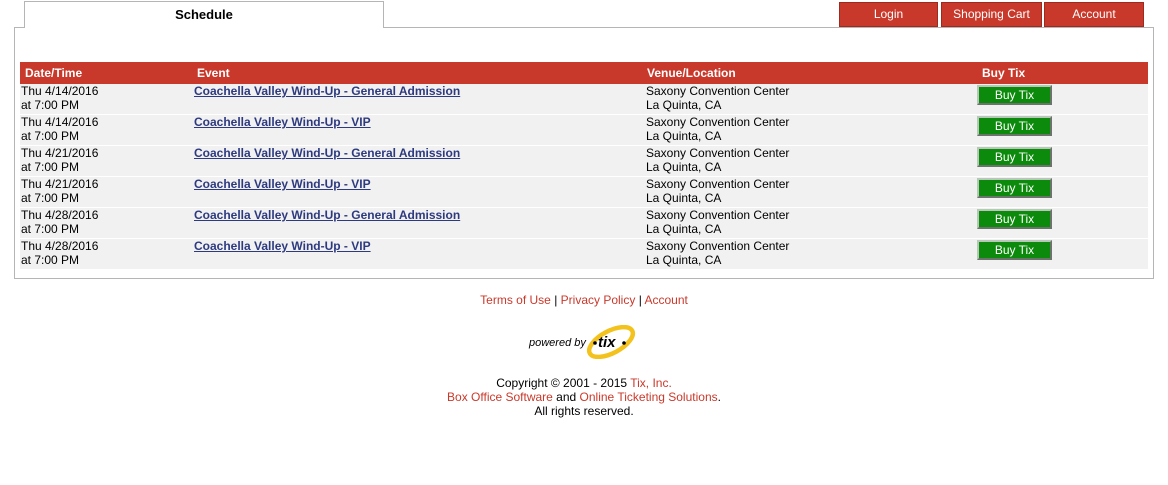 This screenshot has width=1168, height=485. Describe the element at coordinates (888, 14) in the screenshot. I see `login-button: Login` at that location.